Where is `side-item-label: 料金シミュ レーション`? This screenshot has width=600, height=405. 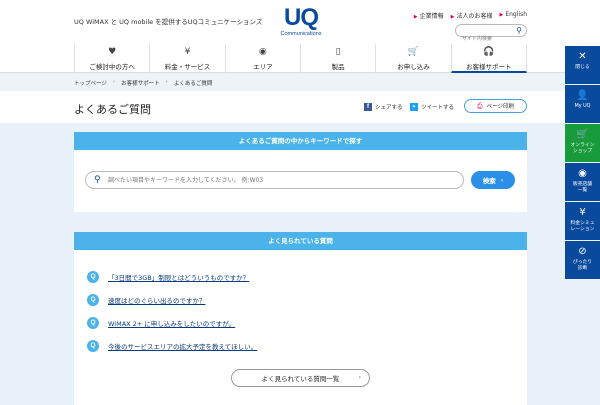
side-item-label: 料金シミュ レーション is located at coordinates (582, 226).